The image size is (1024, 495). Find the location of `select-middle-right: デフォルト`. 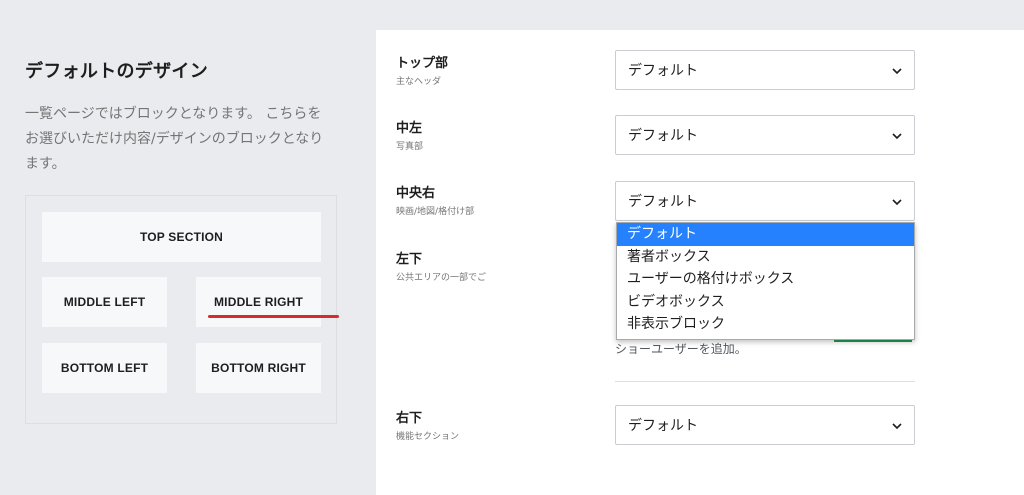

select-middle-right: デフォルト is located at coordinates (765, 201).